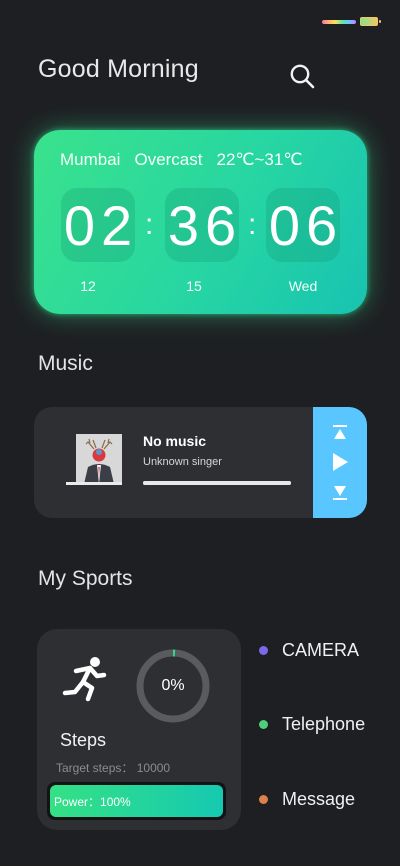 The height and width of the screenshot is (866, 400). I want to click on status-bar, so click(351, 21).